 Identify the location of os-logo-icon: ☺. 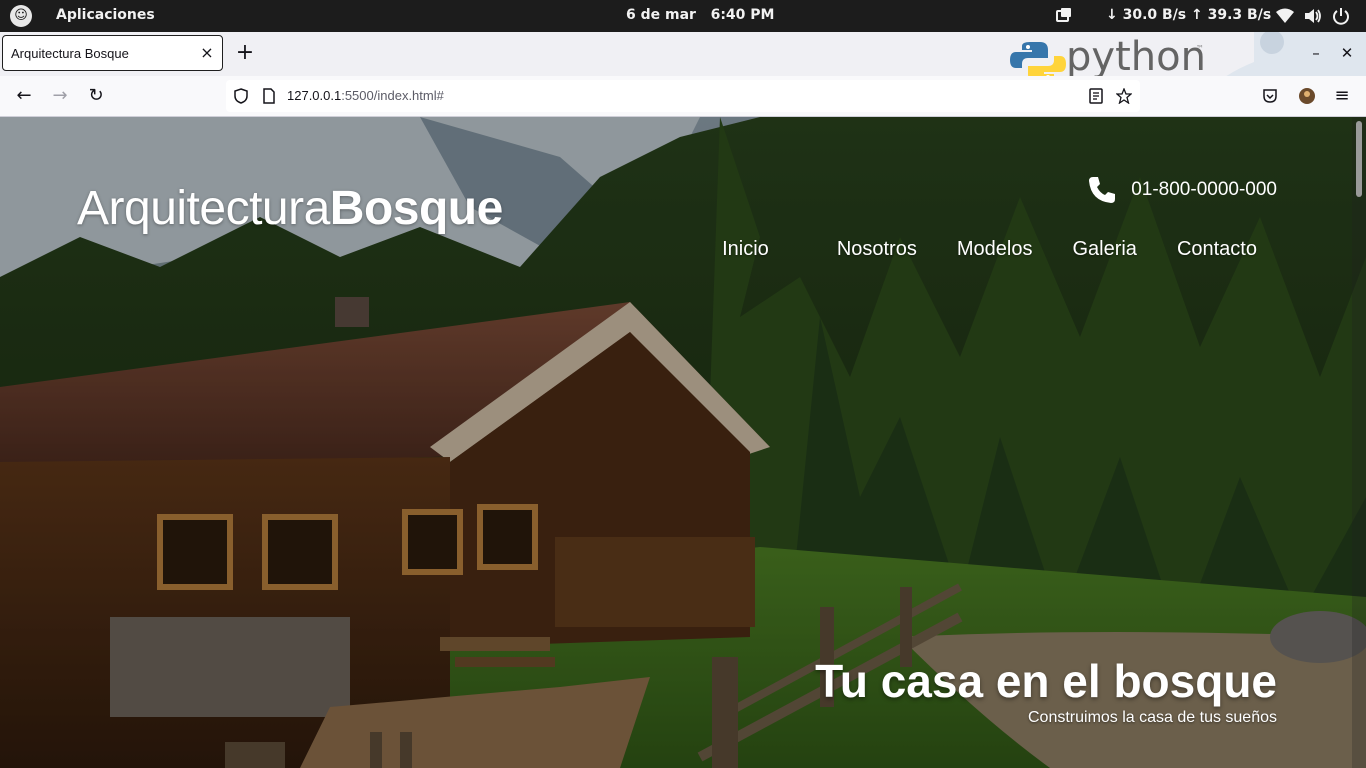
(21, 16).